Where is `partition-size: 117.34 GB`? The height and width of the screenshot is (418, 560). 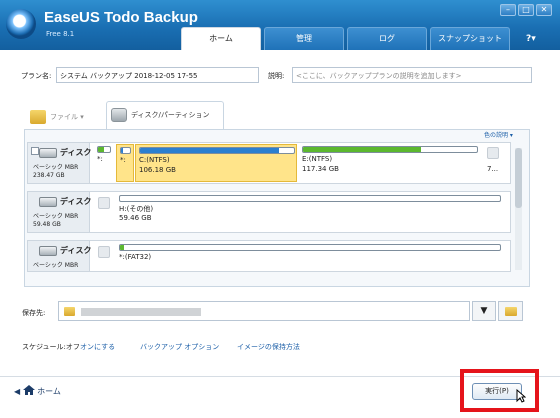
partition-size: 117.34 GB is located at coordinates (320, 169).